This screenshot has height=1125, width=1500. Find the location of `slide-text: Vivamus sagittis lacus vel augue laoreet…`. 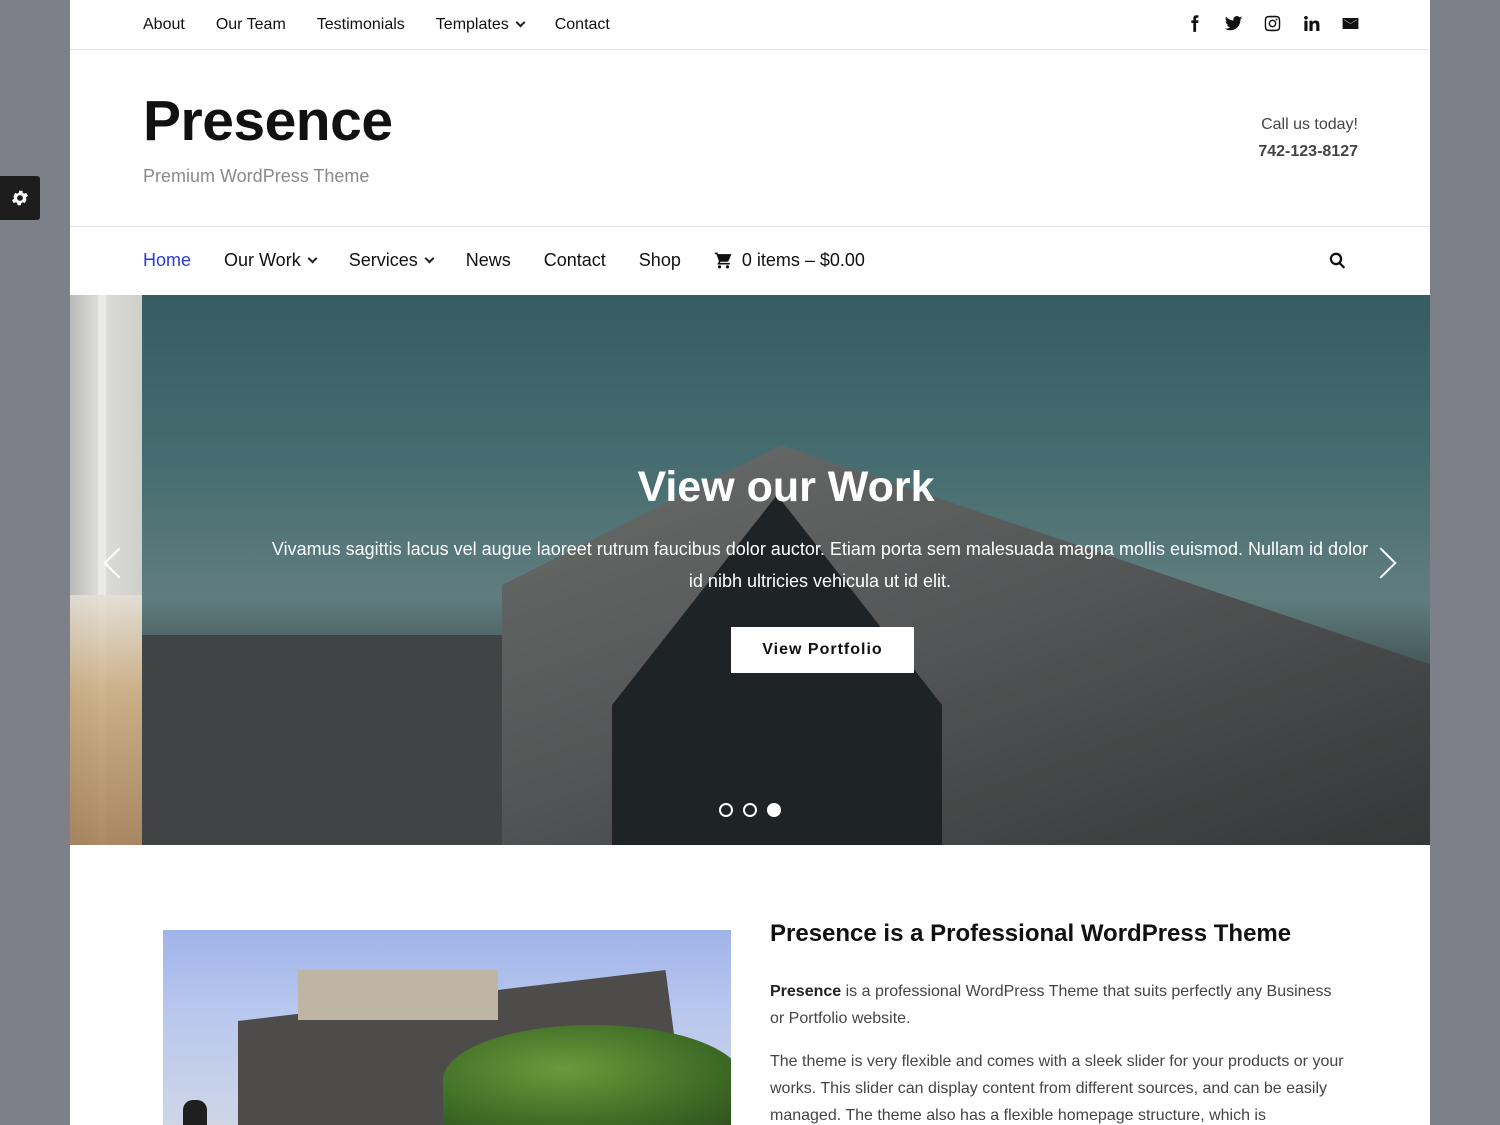

slide-text: Vivamus sagittis lacus vel augue laoreet… is located at coordinates (820, 565).